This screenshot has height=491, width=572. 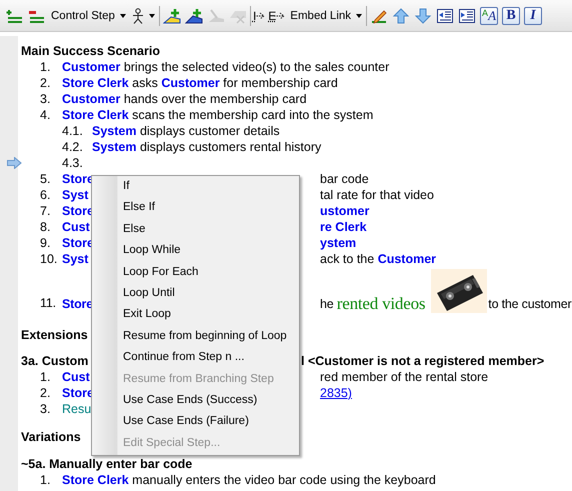 I want to click on section-heading: Variations, so click(x=51, y=437).